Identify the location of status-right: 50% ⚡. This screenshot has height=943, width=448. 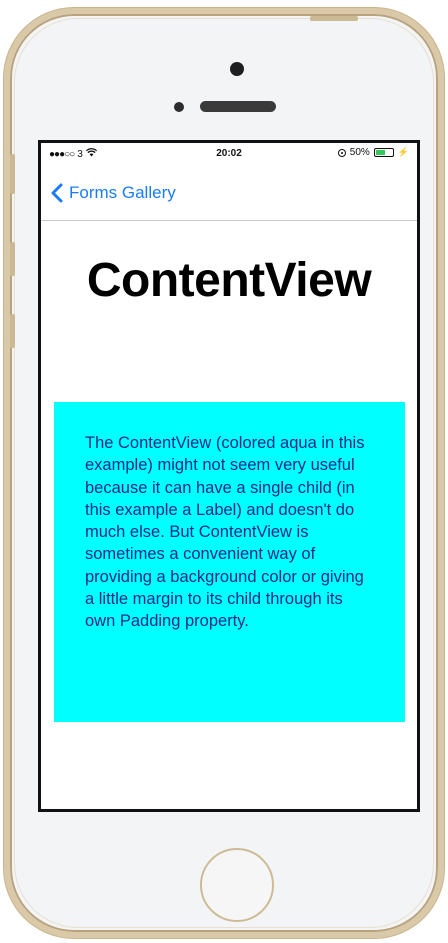
(373, 152).